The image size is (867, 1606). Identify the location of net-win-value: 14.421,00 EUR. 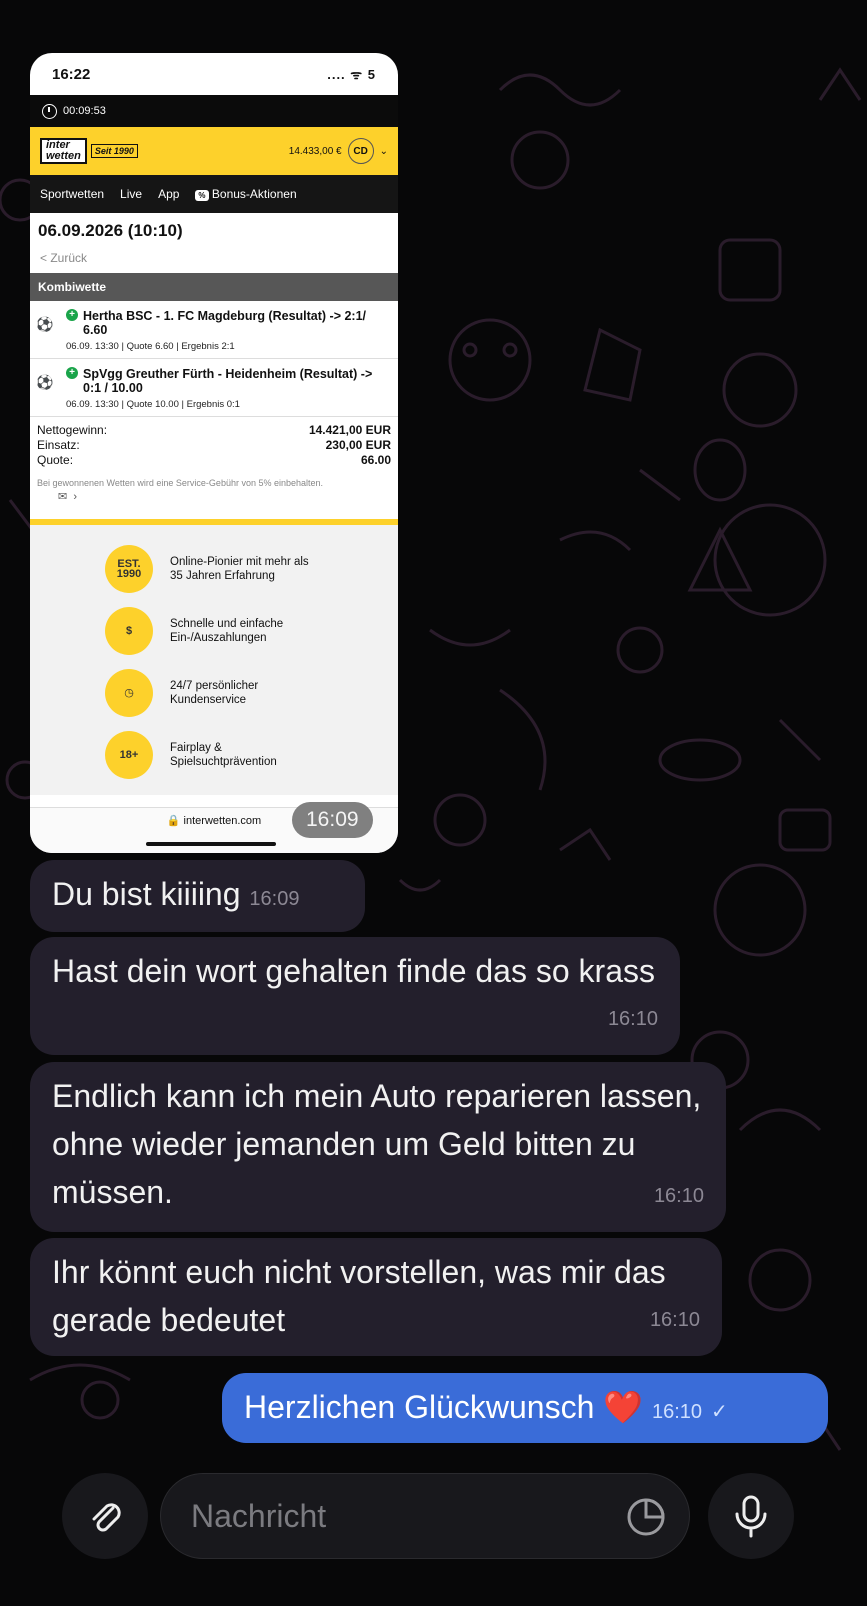
(349, 430).